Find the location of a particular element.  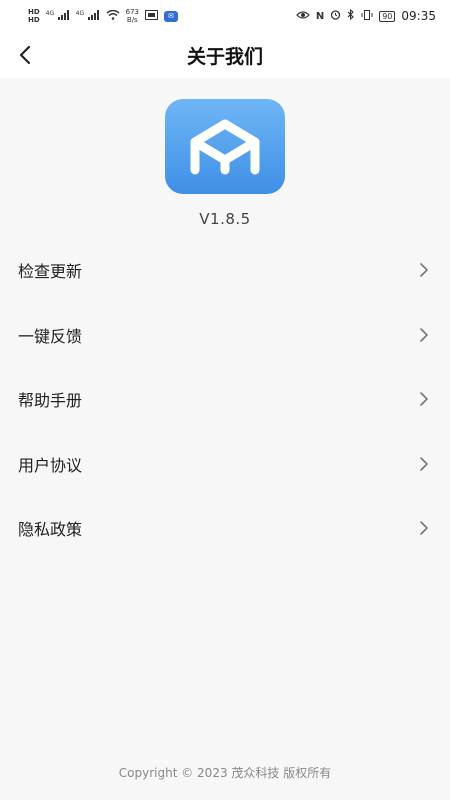

alarm-icon is located at coordinates (335, 16).